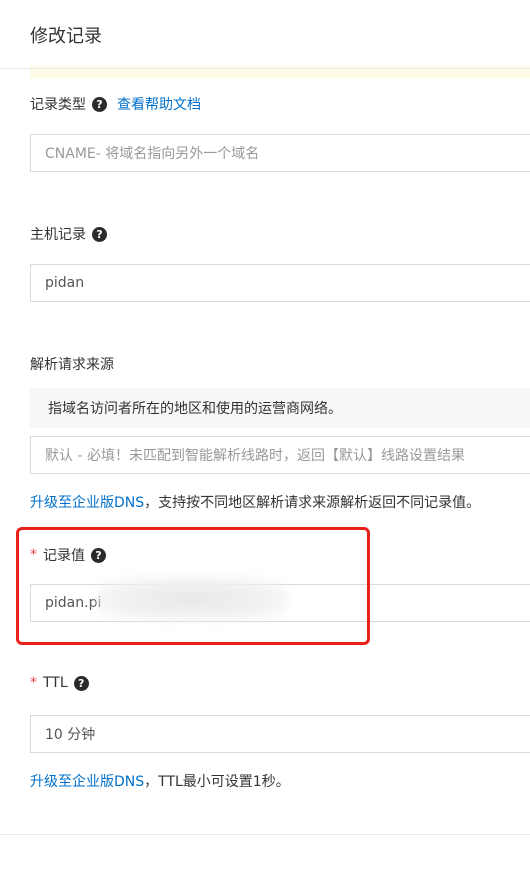 The height and width of the screenshot is (888, 530). Describe the element at coordinates (265, 68) in the screenshot. I see `header-divider` at that location.